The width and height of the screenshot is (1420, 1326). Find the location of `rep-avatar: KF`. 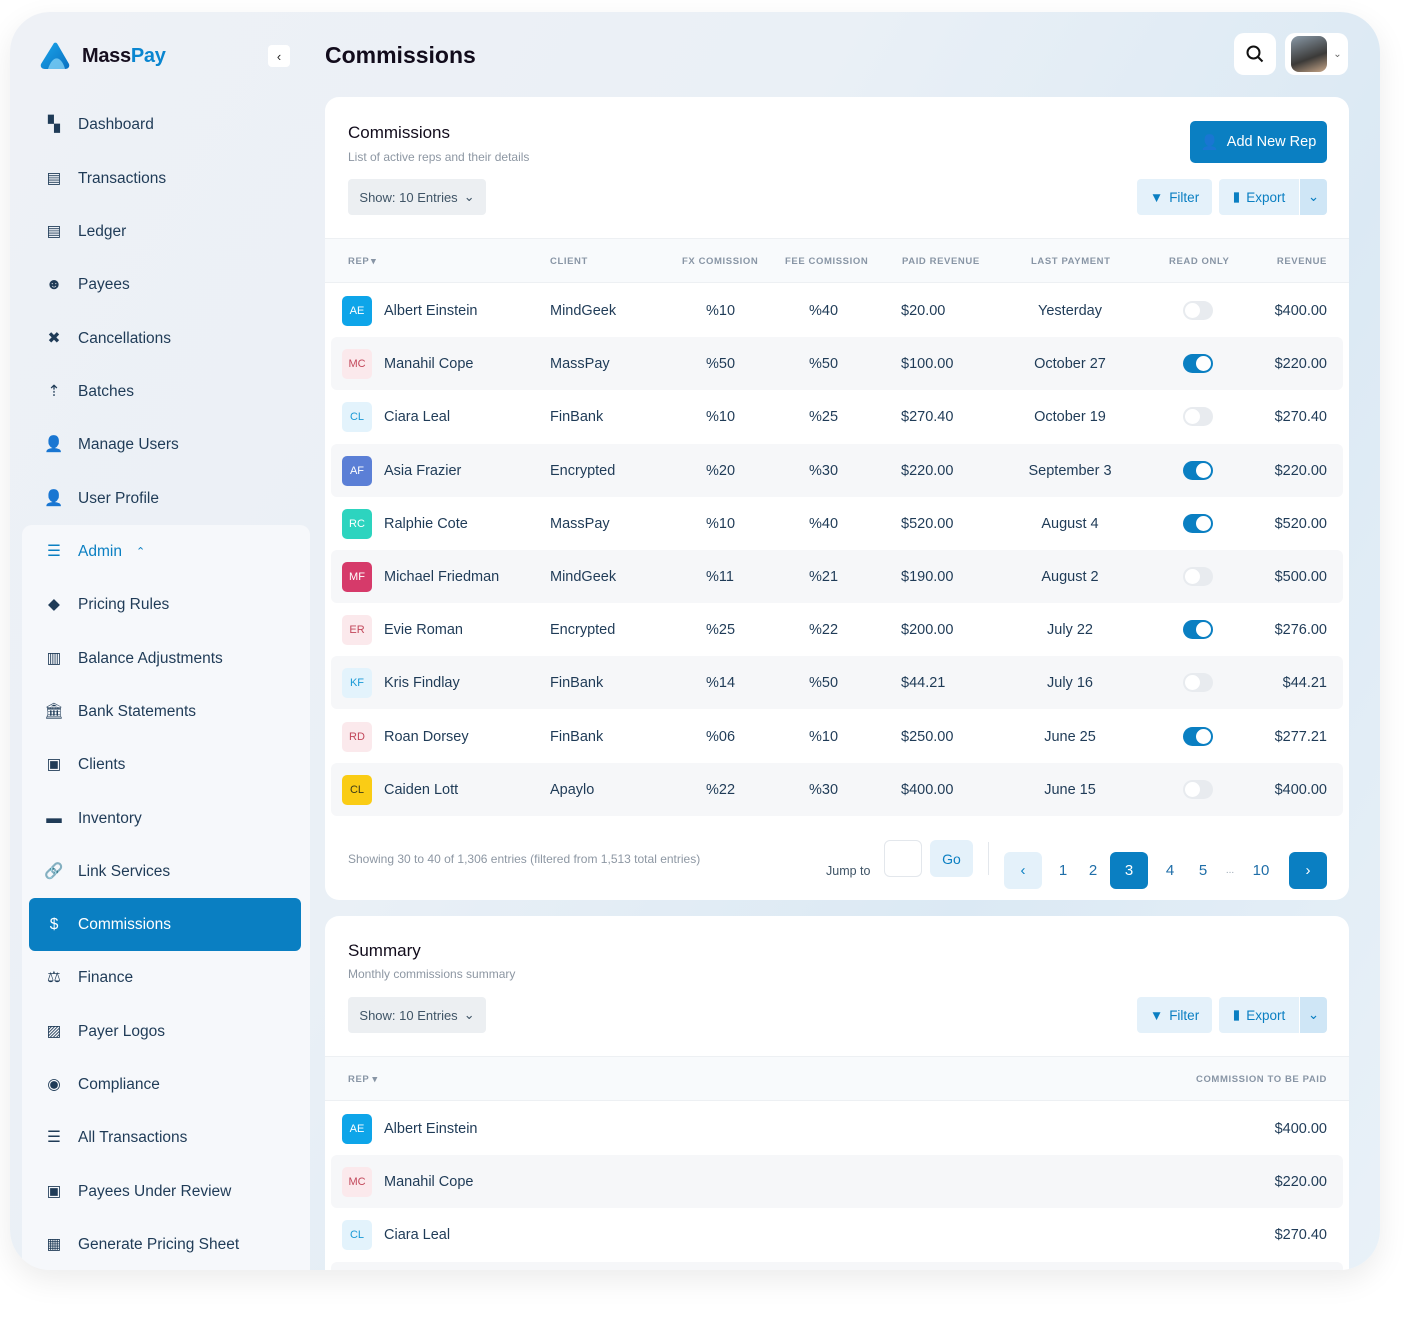

rep-avatar: KF is located at coordinates (357, 683).